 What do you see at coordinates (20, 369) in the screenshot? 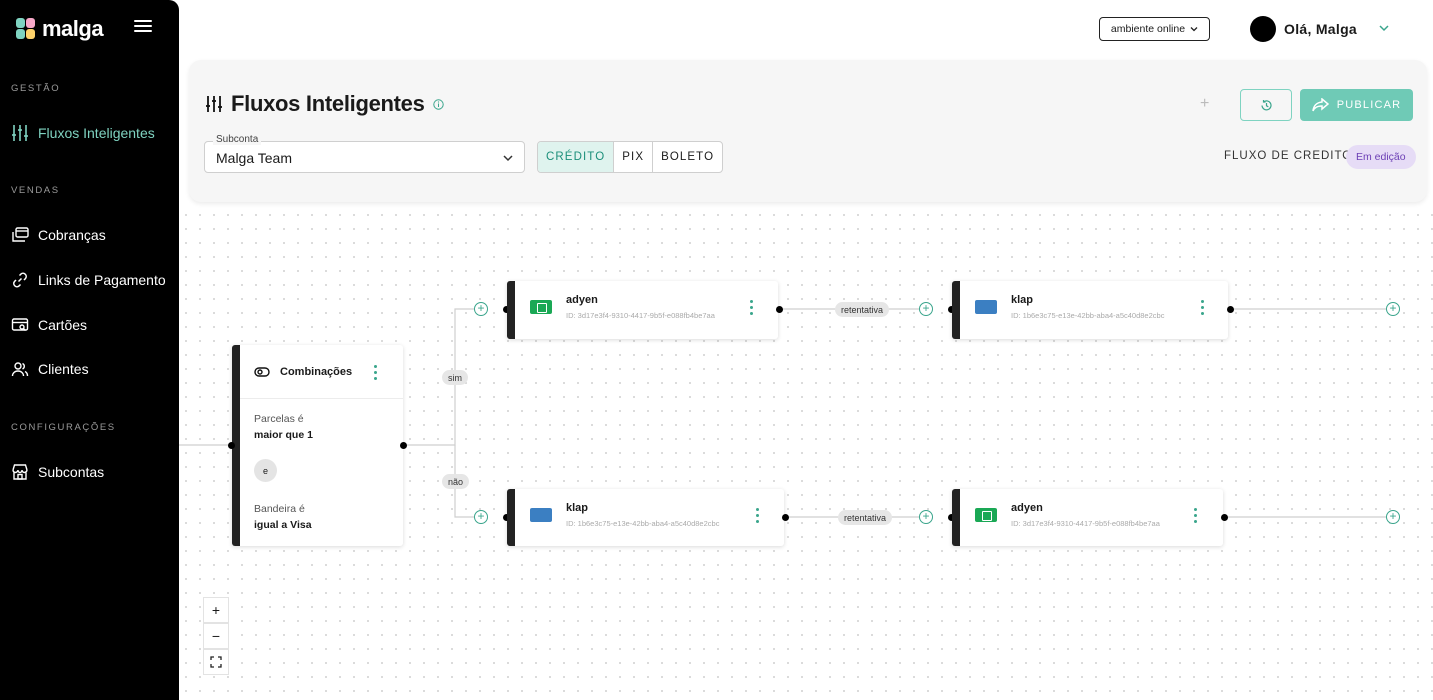
I see `users-icon` at bounding box center [20, 369].